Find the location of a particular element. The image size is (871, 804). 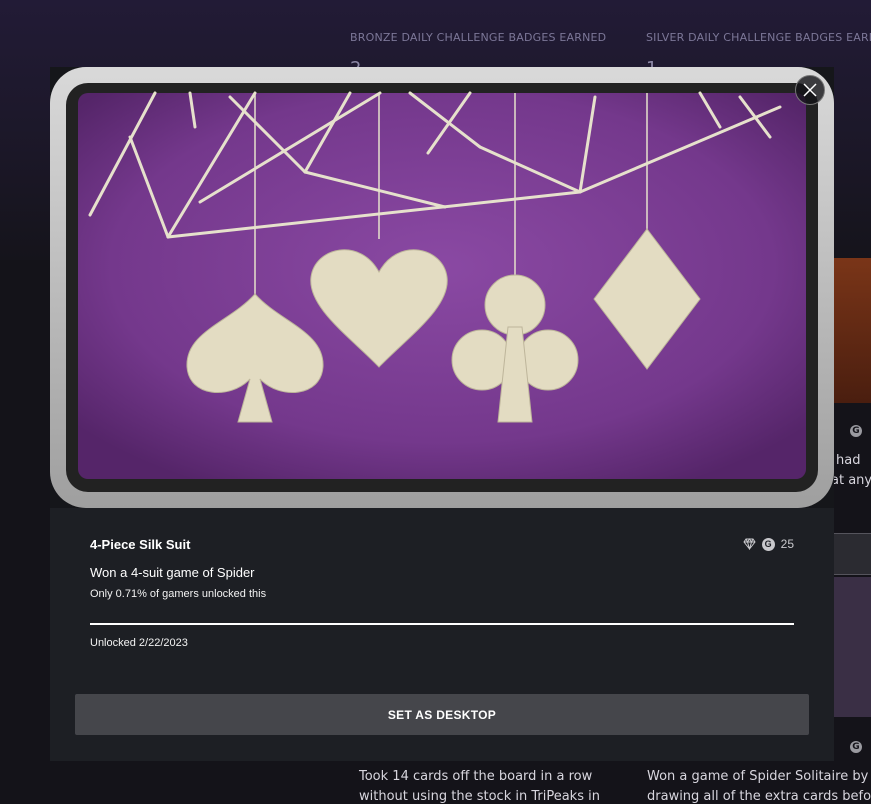

close-button is located at coordinates (810, 90).